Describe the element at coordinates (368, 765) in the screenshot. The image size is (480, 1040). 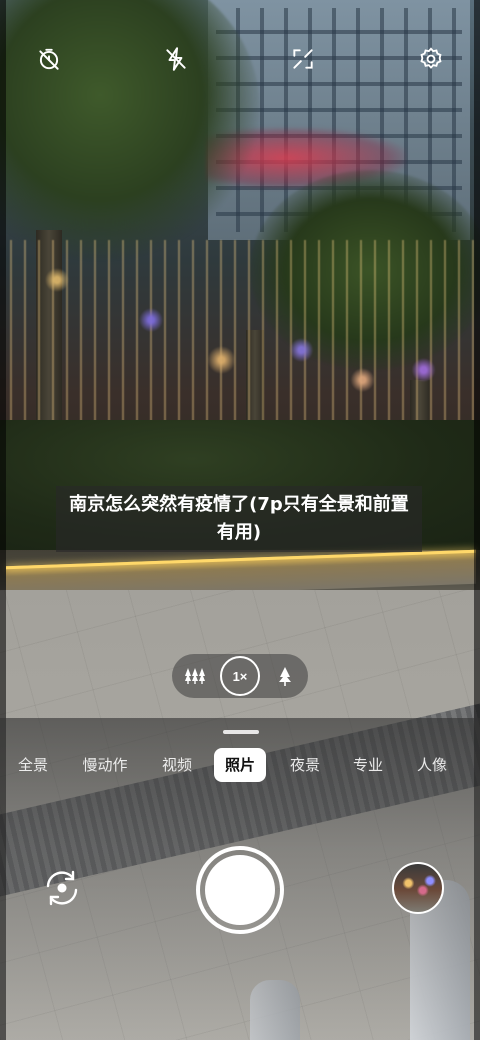
I see `mode-pro: 专业` at that location.